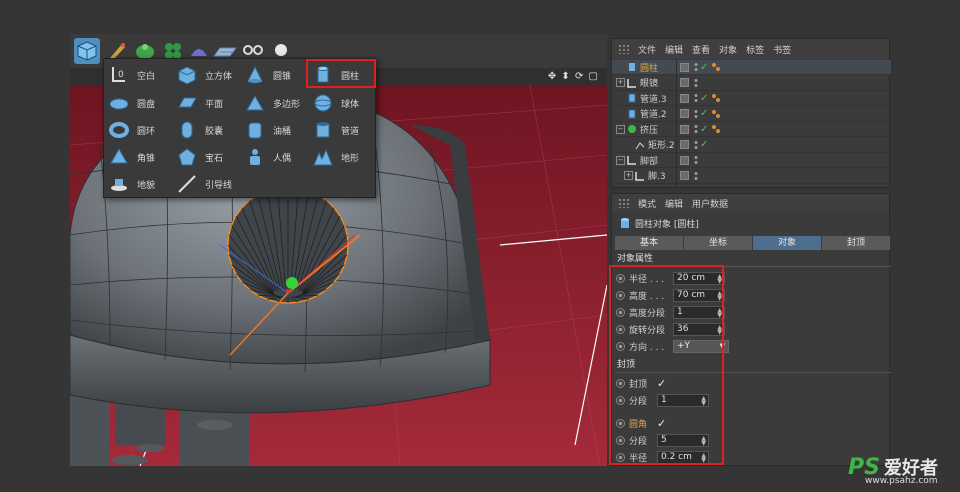 This screenshot has width=960, height=492. What do you see at coordinates (782, 49) in the screenshot?
I see `menu-bookmarks: 书签` at bounding box center [782, 49].